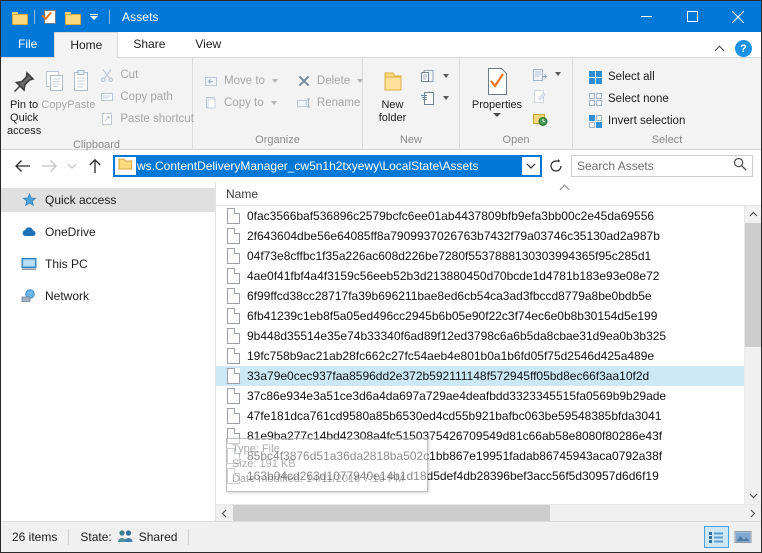 The image size is (762, 553). Describe the element at coordinates (24, 100) in the screenshot. I see `pin-to-quick-access-button: Pin to Quick access` at that location.